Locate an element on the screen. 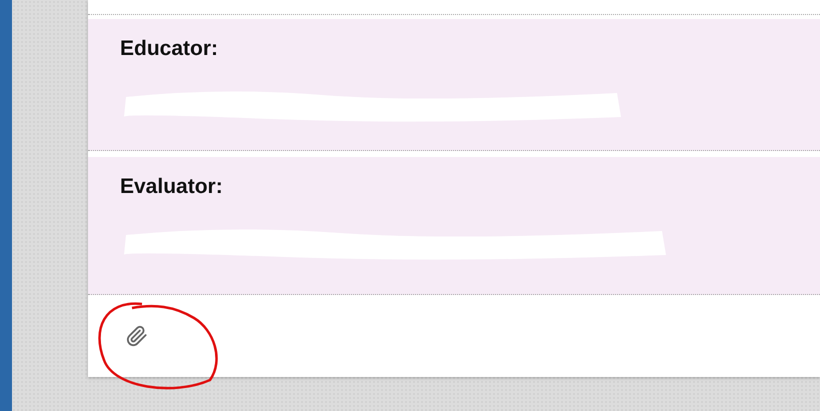 This screenshot has height=411, width=820. field-label: Evaluator: is located at coordinates (172, 187).